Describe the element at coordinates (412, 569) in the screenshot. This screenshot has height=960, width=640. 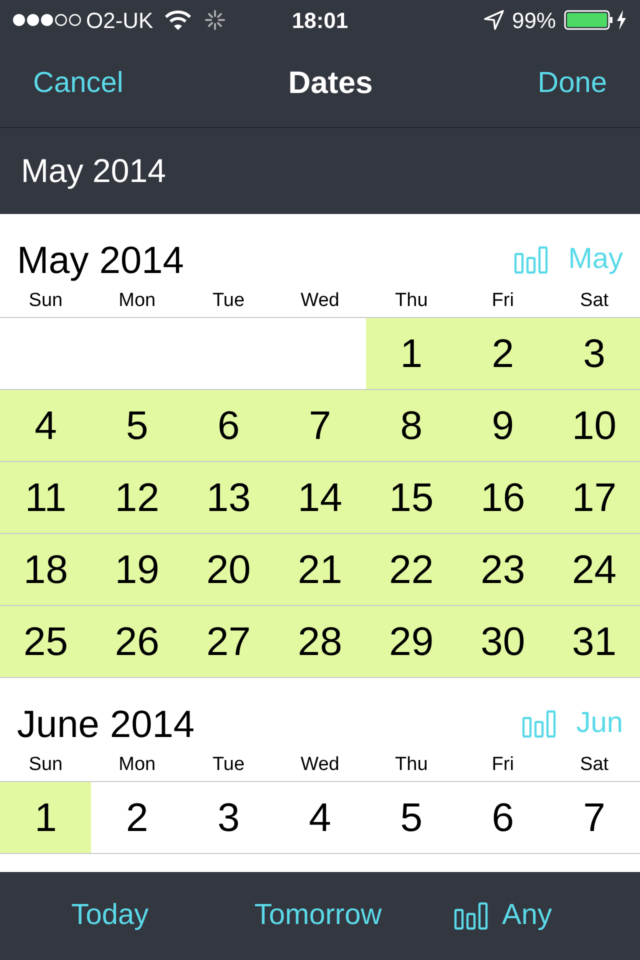
I see `day-cell: 22` at that location.